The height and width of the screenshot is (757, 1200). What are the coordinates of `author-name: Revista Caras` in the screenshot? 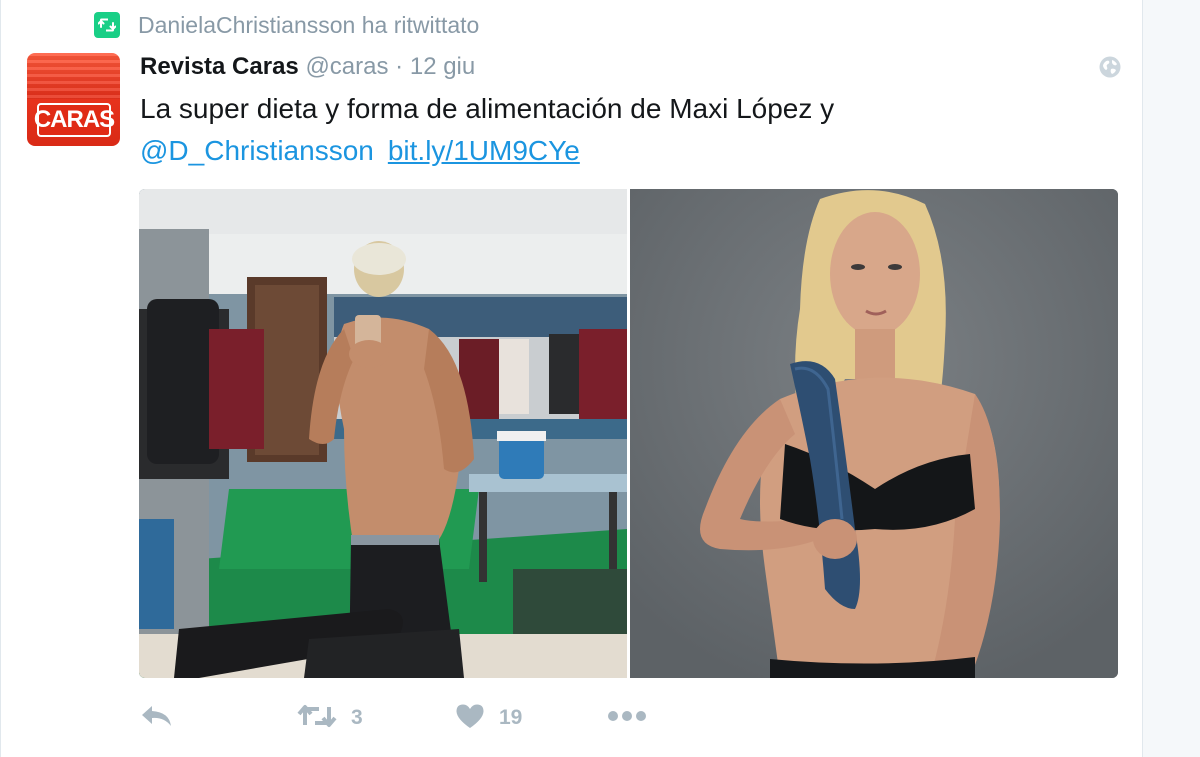 It's located at (219, 66).